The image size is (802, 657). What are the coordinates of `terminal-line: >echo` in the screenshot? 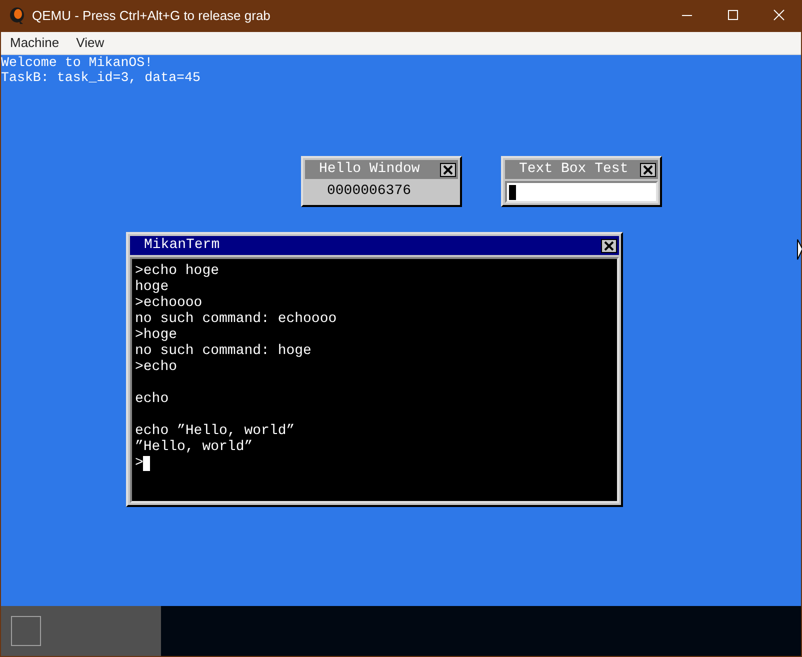 It's located at (156, 367).